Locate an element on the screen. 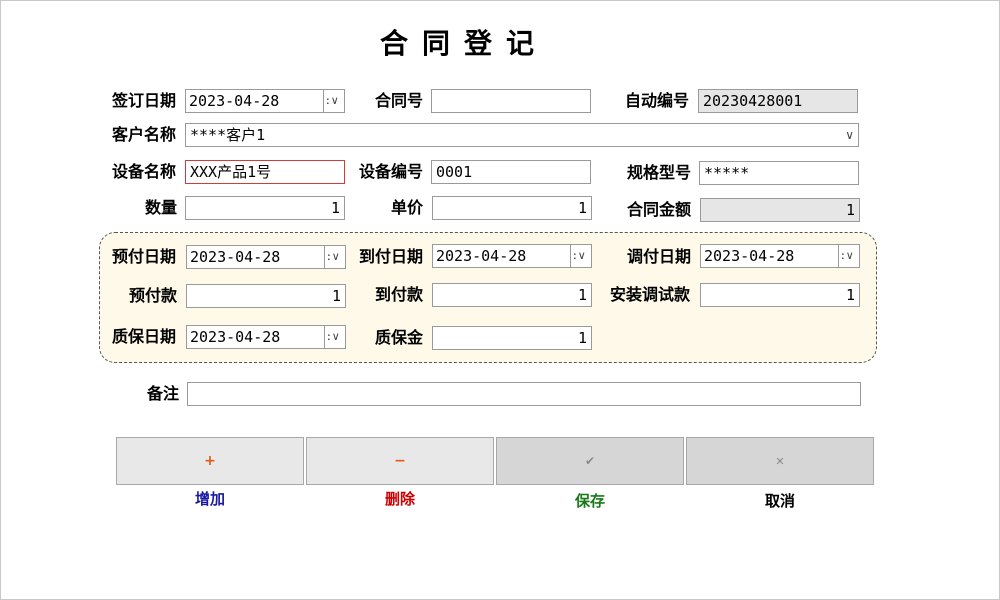 This screenshot has height=600, width=1000. arrival-date-picker: 2023-04-28 :∨ is located at coordinates (512, 256).